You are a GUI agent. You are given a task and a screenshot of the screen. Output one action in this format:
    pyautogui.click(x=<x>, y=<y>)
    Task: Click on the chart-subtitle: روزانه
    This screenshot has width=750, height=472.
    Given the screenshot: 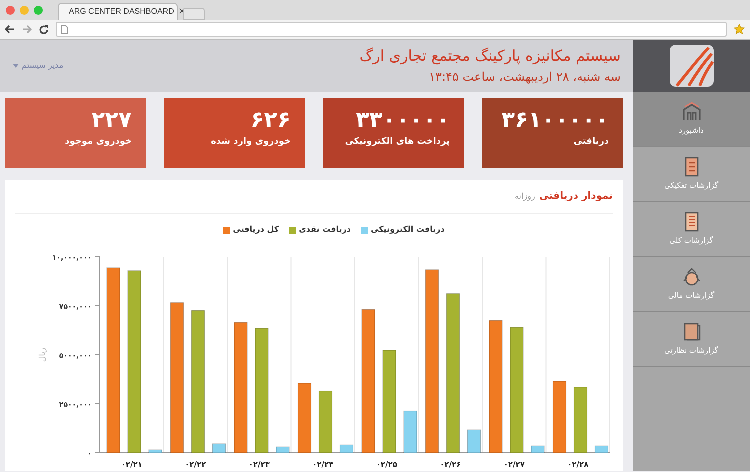 What is the action you would take?
    pyautogui.click(x=525, y=196)
    